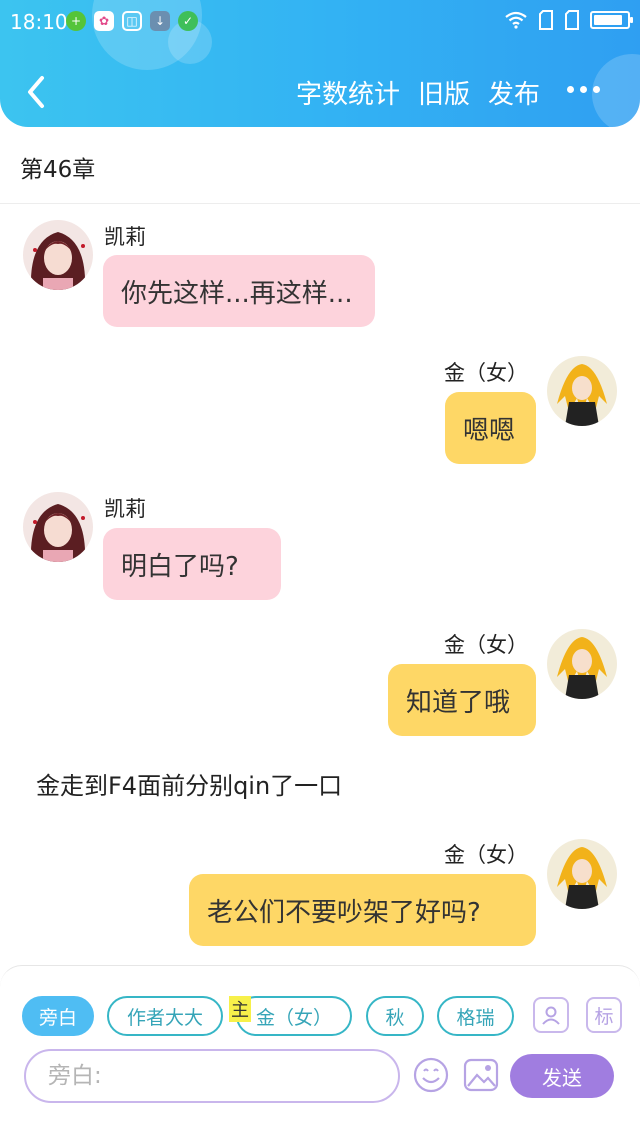 This screenshot has width=640, height=1138. I want to click on word-count-button: 字数统计, so click(348, 92).